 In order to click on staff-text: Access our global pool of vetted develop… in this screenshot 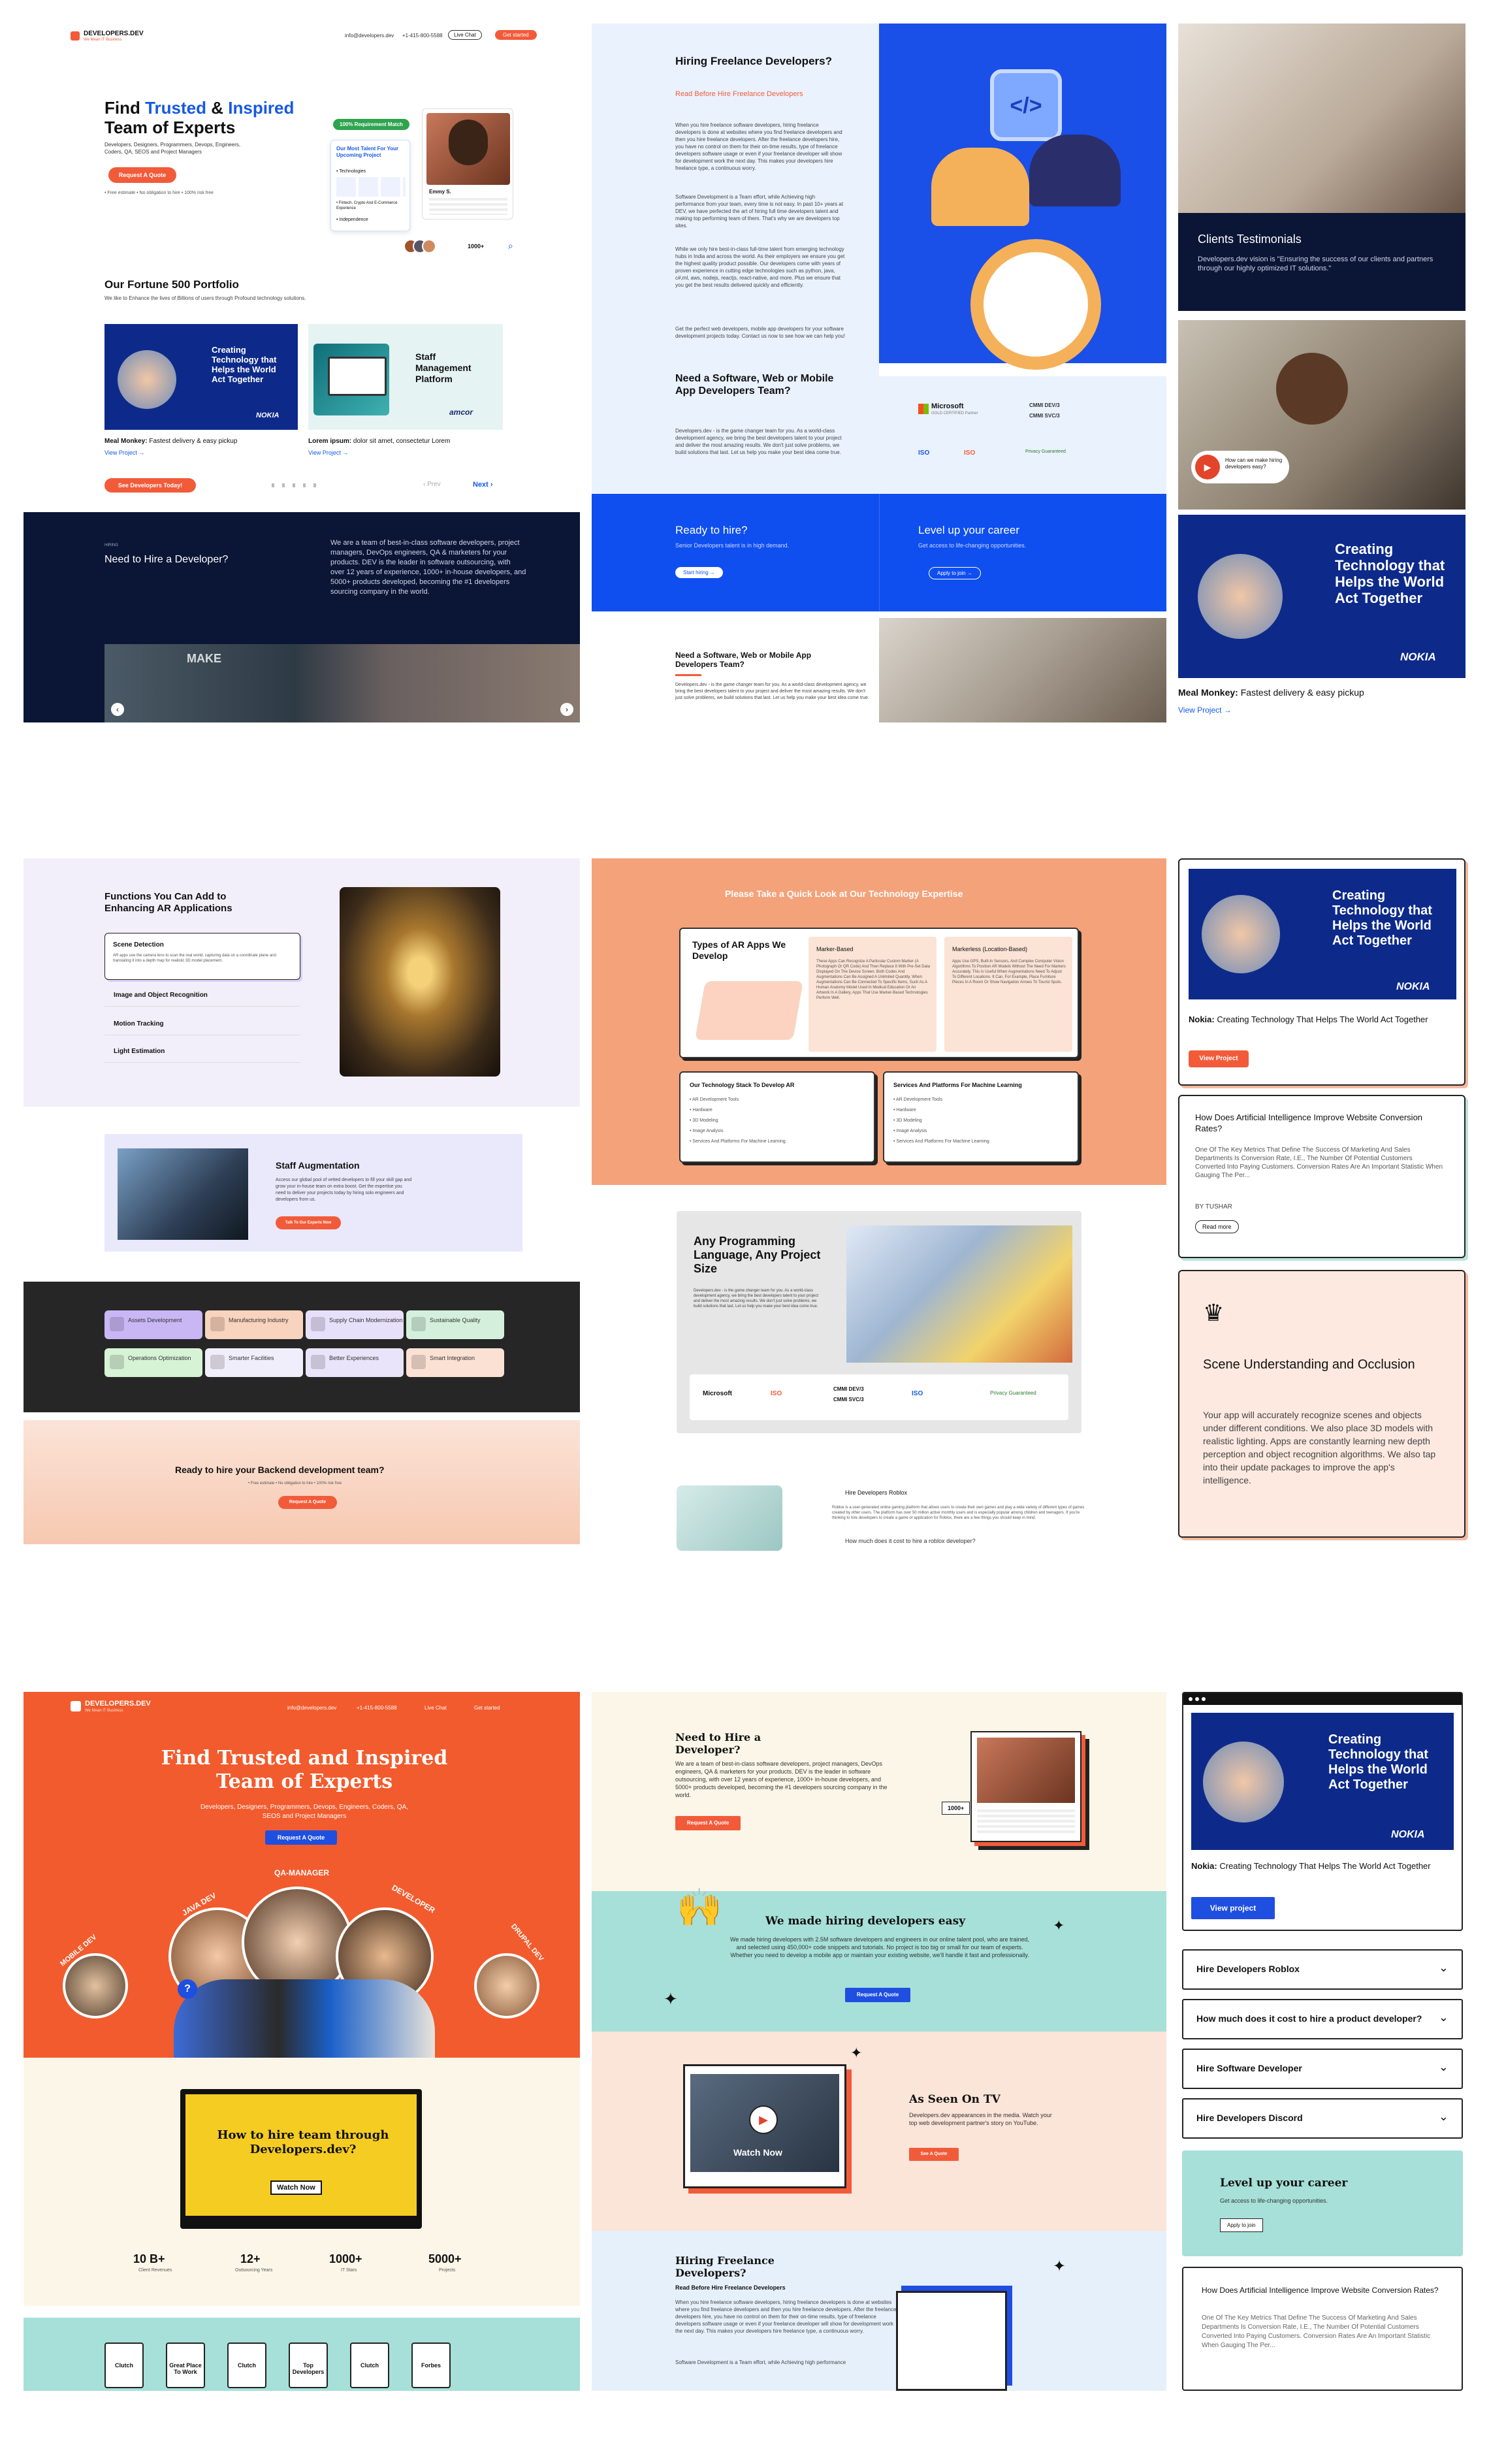, I will do `click(344, 1190)`.